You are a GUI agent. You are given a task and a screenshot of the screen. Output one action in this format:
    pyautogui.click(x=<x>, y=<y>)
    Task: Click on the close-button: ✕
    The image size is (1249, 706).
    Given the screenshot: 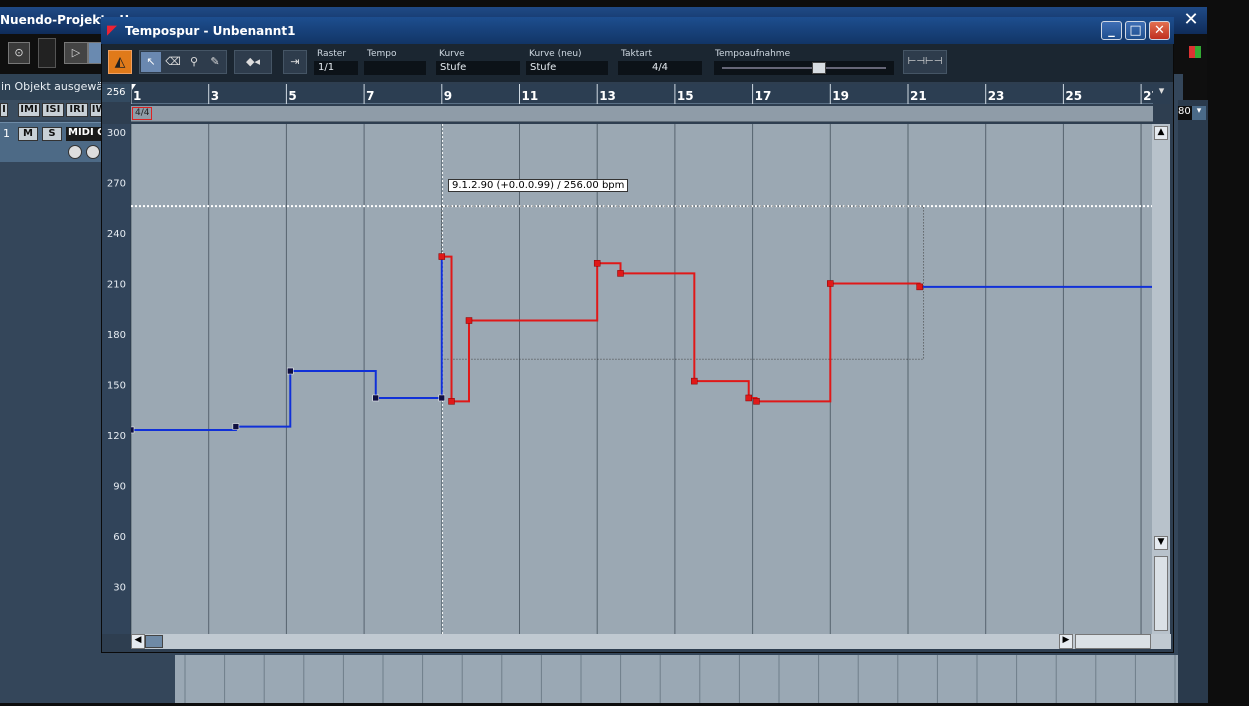 What is the action you would take?
    pyautogui.click(x=1159, y=30)
    